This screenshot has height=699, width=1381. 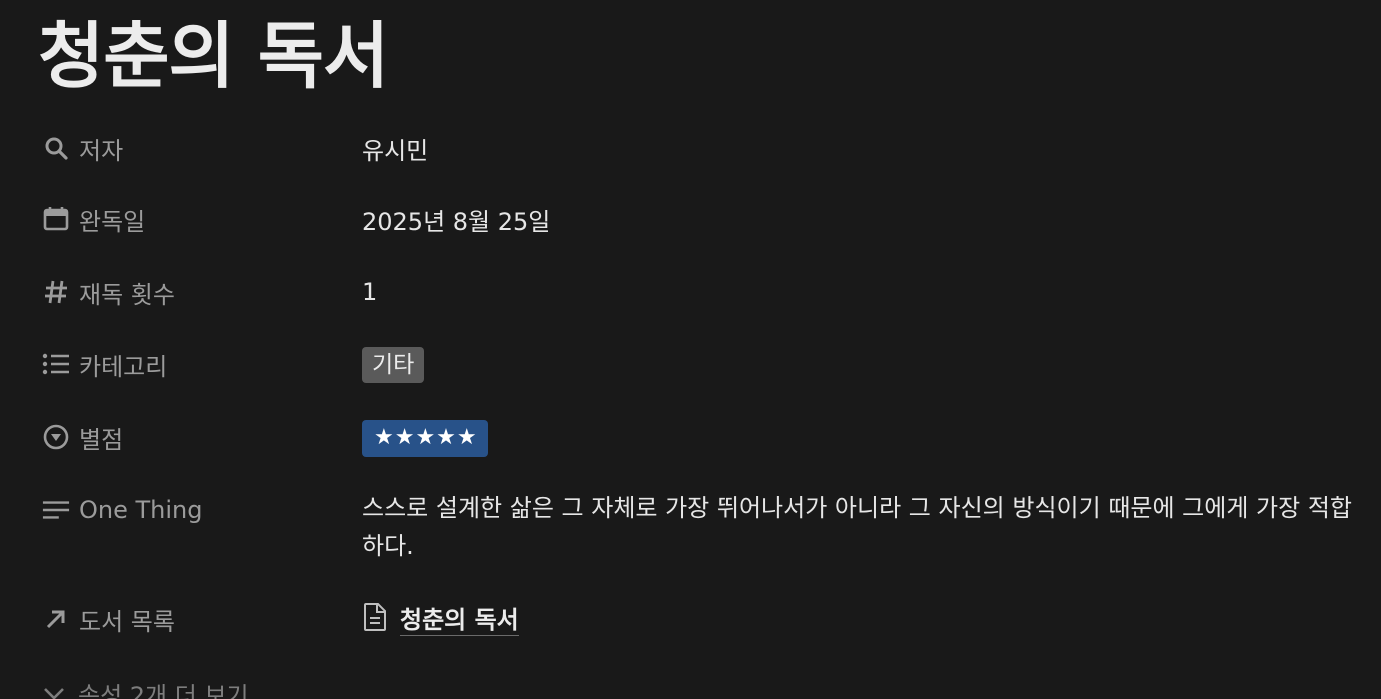 What do you see at coordinates (163, 690) in the screenshot?
I see `show-more-label: 속성 2개 더 보기` at bounding box center [163, 690].